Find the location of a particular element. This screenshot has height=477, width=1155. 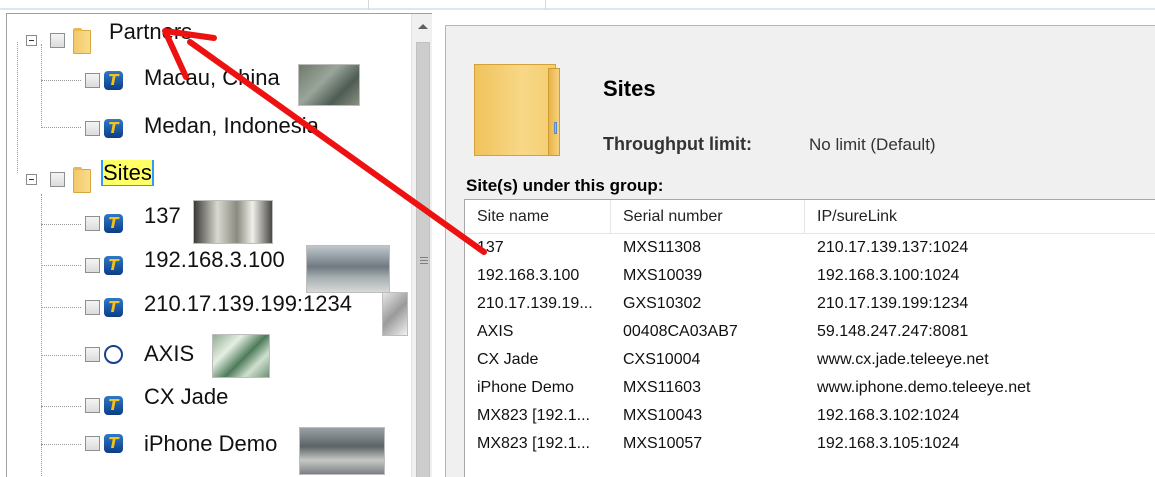

cell-serial-number: MXS11603 is located at coordinates (662, 387).